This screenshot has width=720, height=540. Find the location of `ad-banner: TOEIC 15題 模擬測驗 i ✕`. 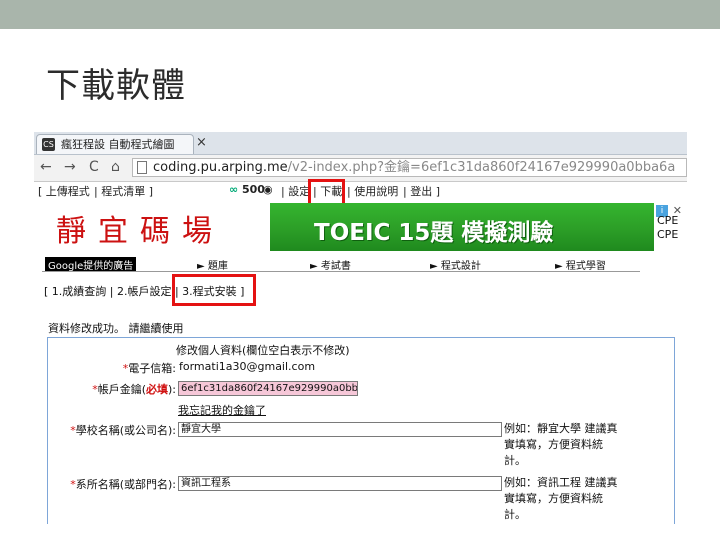

ad-banner: TOEIC 15題 模擬測驗 i ✕ is located at coordinates (476, 227).